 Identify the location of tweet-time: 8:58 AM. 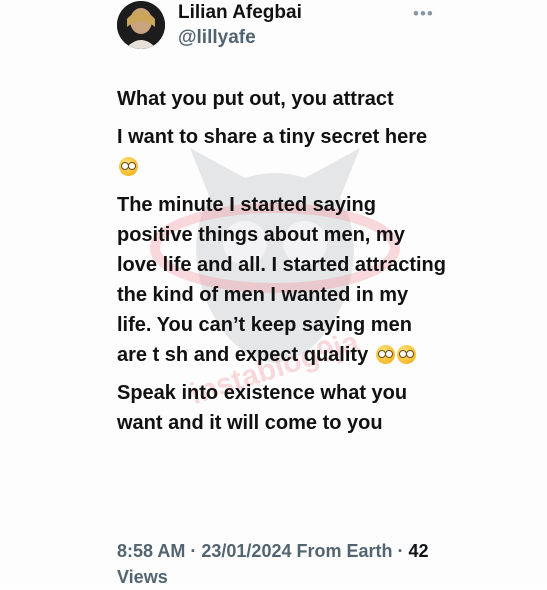
(151, 551).